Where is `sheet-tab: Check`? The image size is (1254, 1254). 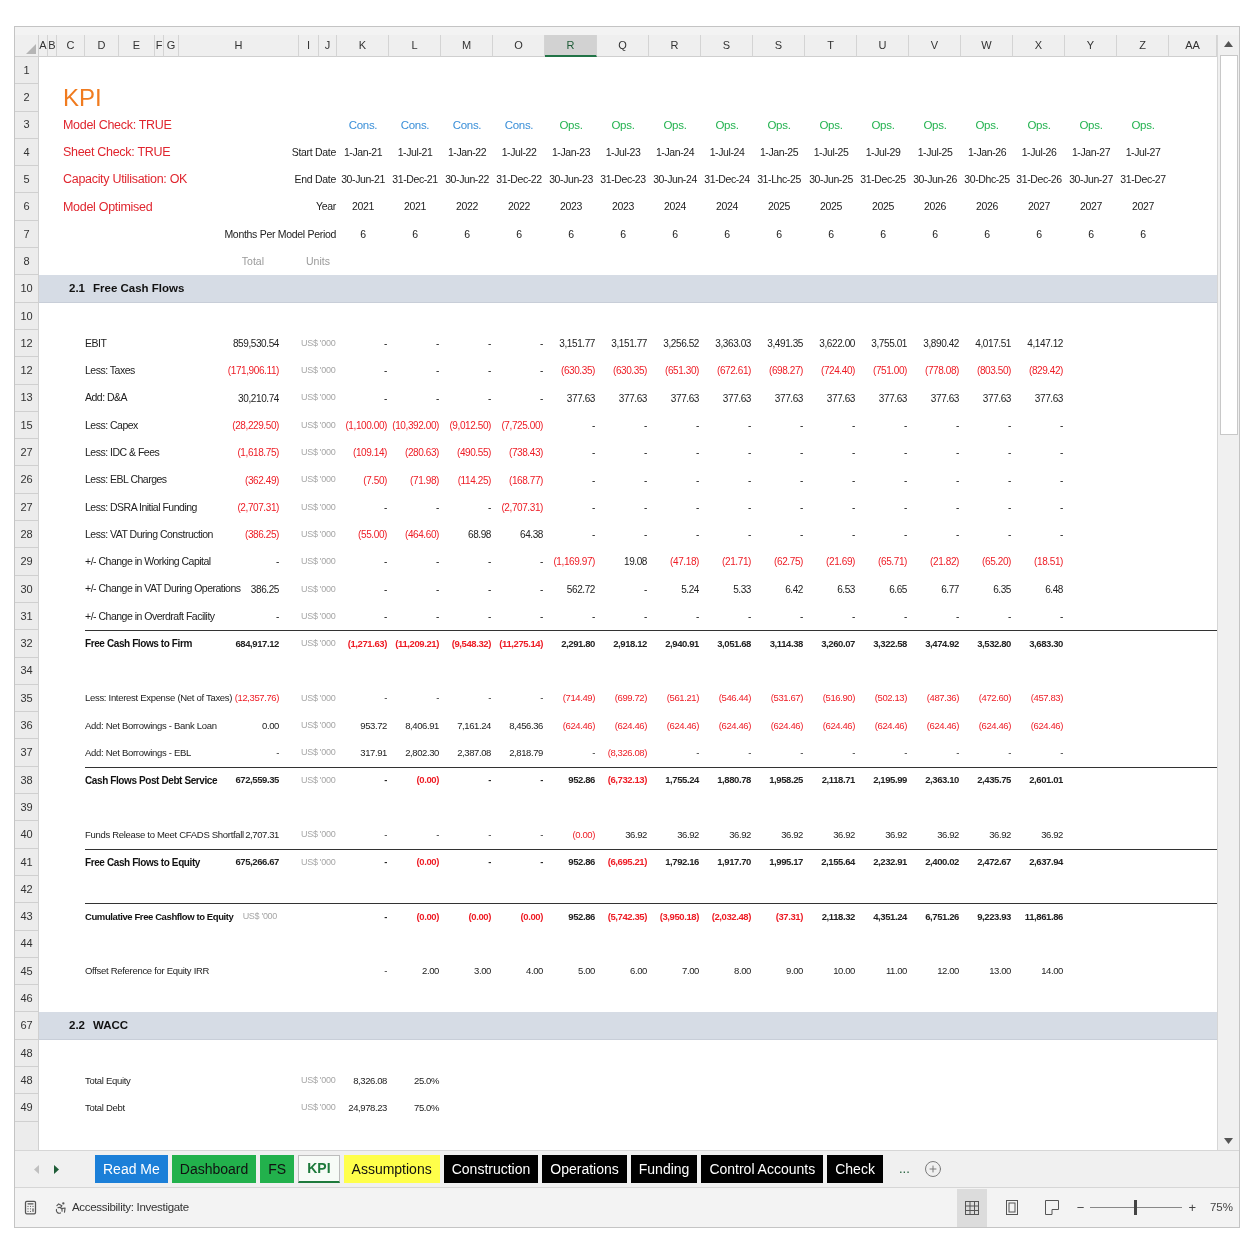
sheet-tab: Check is located at coordinates (855, 1169).